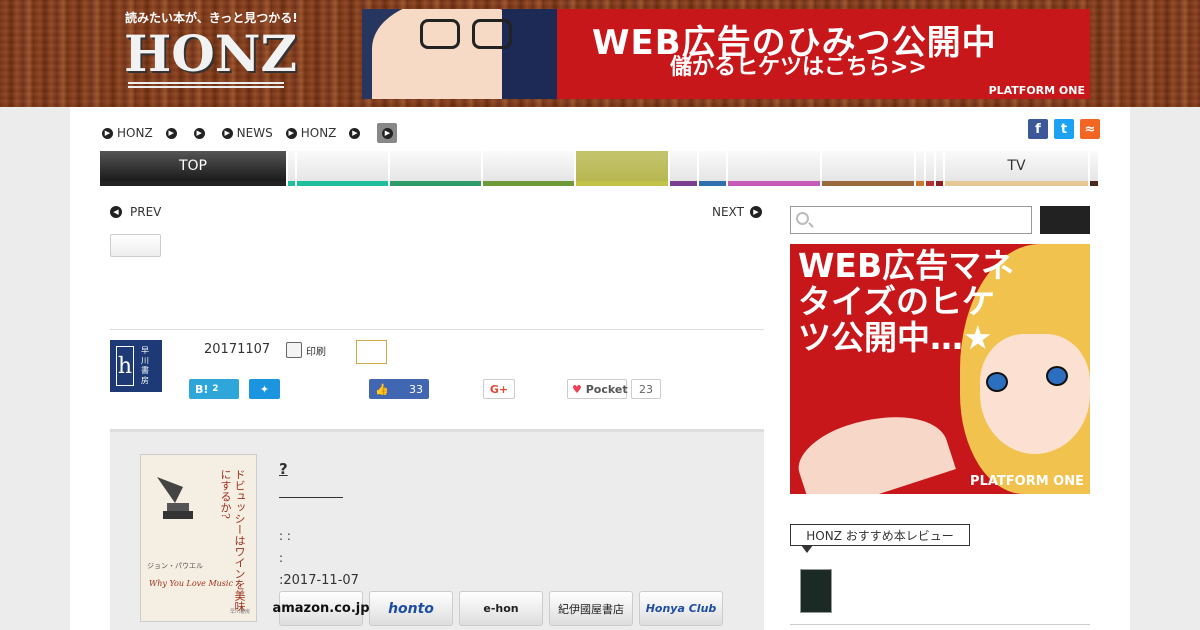  What do you see at coordinates (737, 212) in the screenshot?
I see `next-link: NEXT ▶` at bounding box center [737, 212].